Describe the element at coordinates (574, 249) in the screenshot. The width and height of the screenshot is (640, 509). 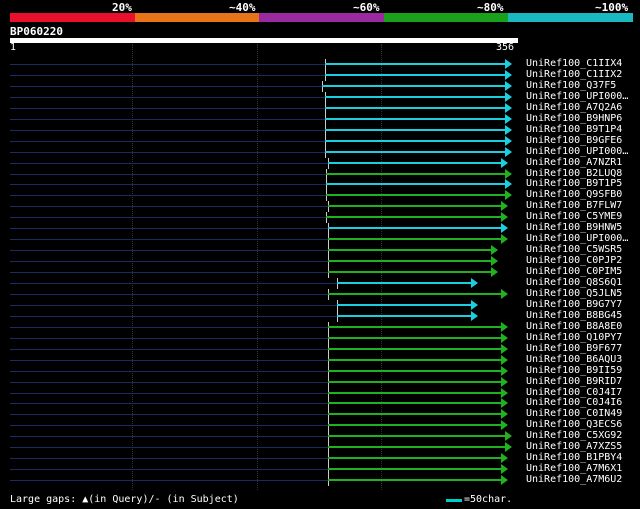
I see `hit-name-link: UniRef100_C5WSR5` at that location.